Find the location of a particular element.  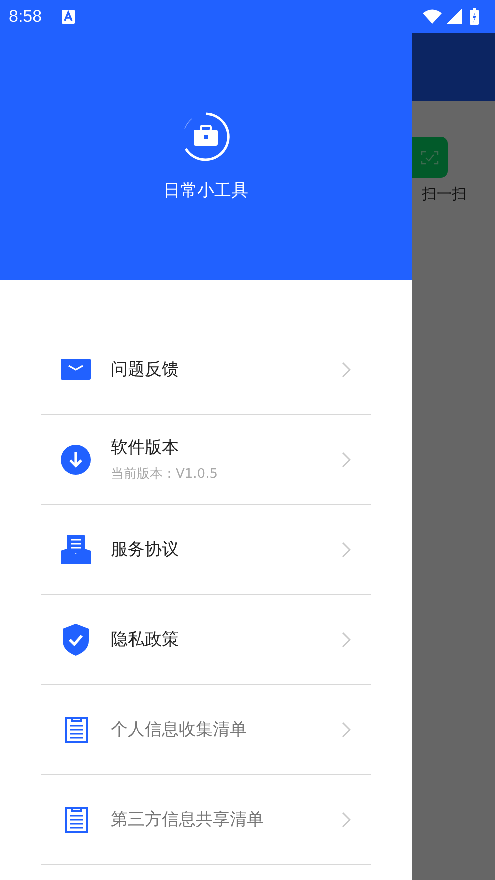

menu-item: 服务协议 is located at coordinates (206, 550).